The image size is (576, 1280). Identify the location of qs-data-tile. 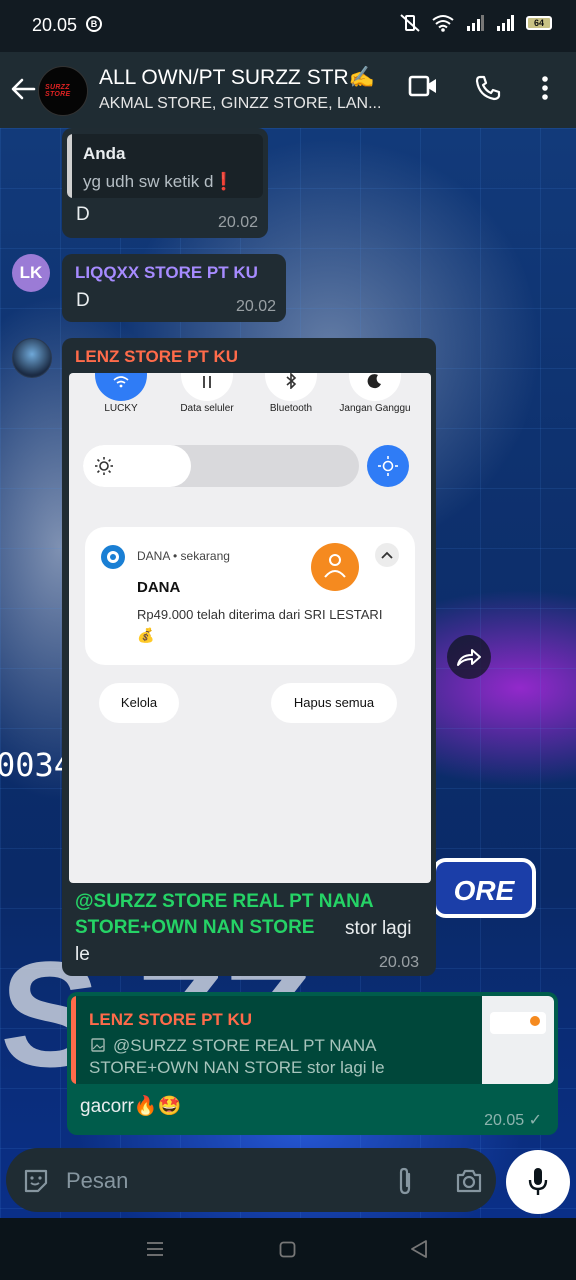
(207, 387).